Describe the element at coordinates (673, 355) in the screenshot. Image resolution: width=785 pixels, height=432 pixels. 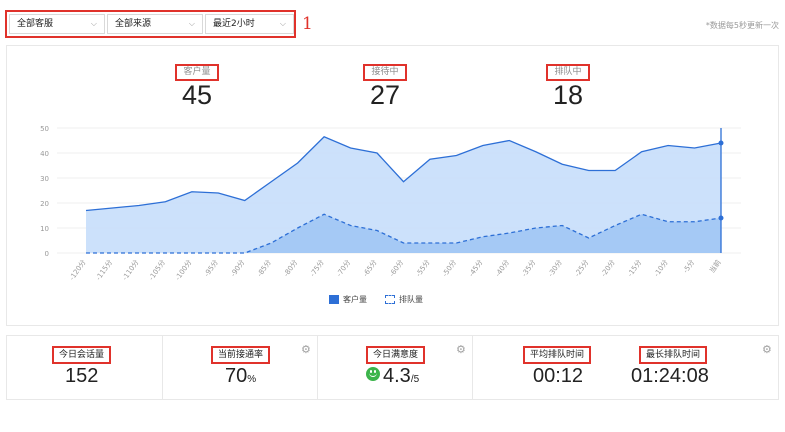
I see `max-queue-time-label: 最长排队时间` at that location.